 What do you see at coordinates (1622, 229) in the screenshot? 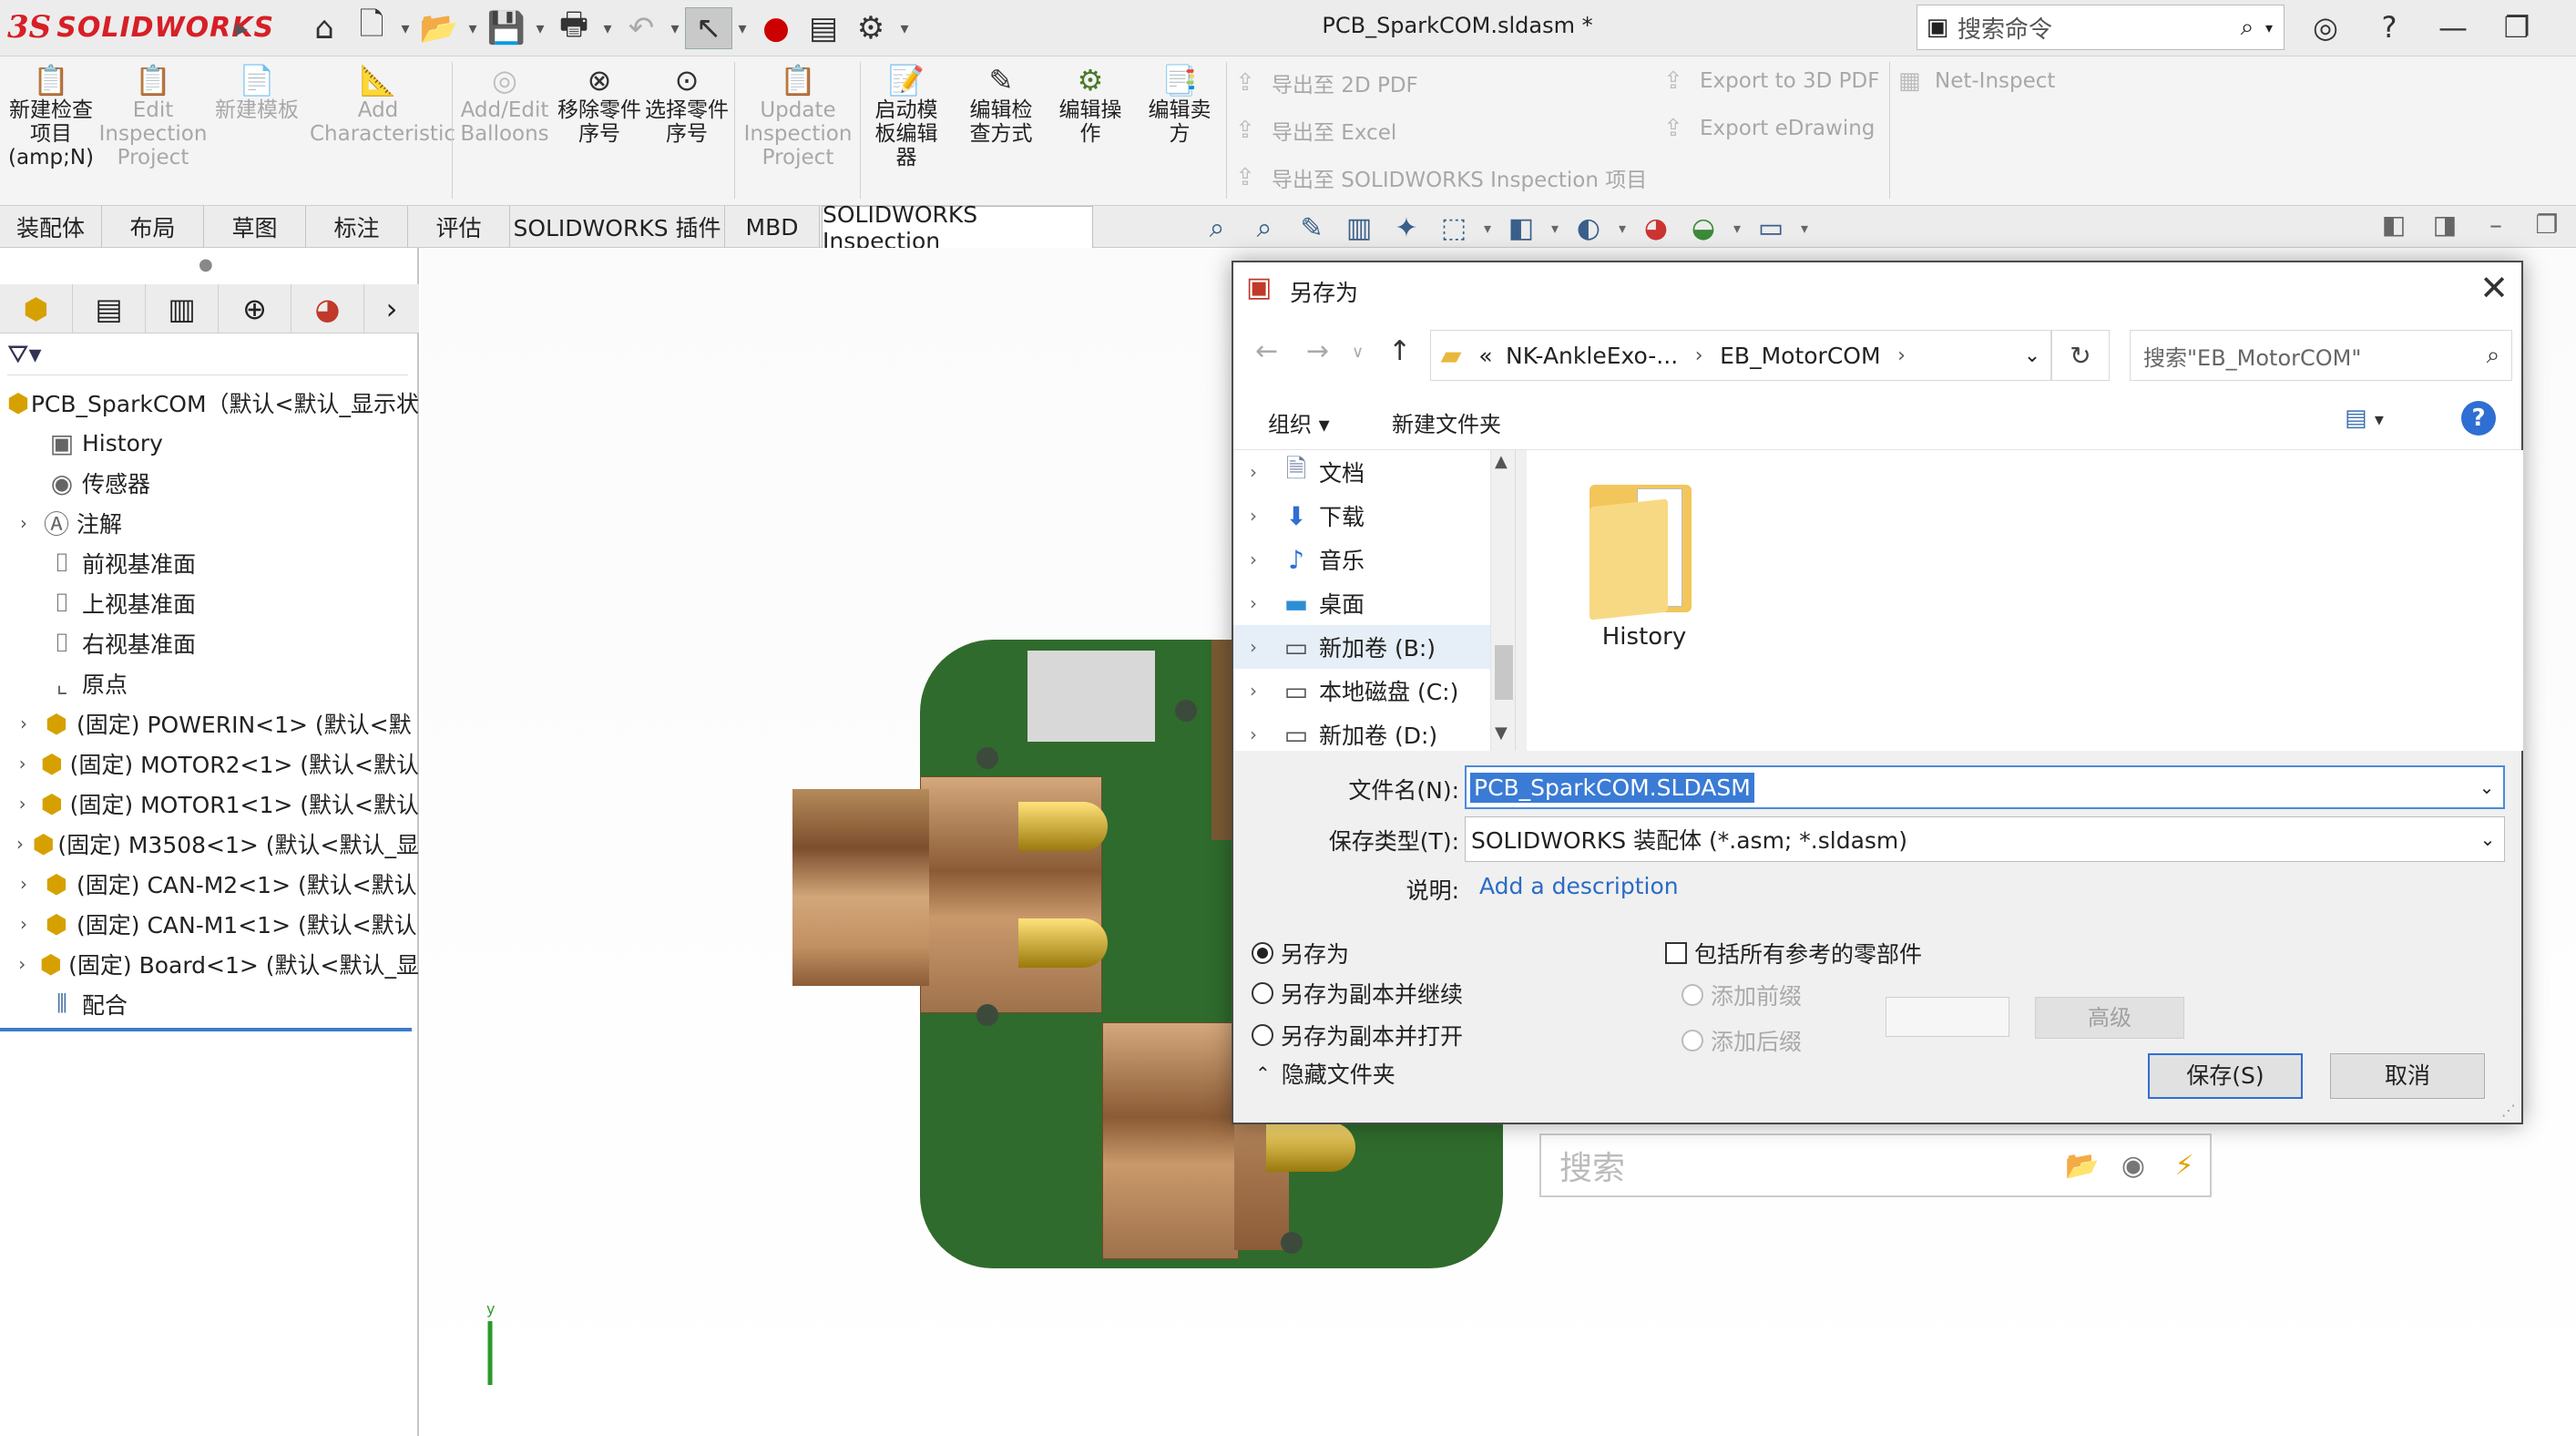
I see `hide-show-dropdown-icon: ▾` at bounding box center [1622, 229].